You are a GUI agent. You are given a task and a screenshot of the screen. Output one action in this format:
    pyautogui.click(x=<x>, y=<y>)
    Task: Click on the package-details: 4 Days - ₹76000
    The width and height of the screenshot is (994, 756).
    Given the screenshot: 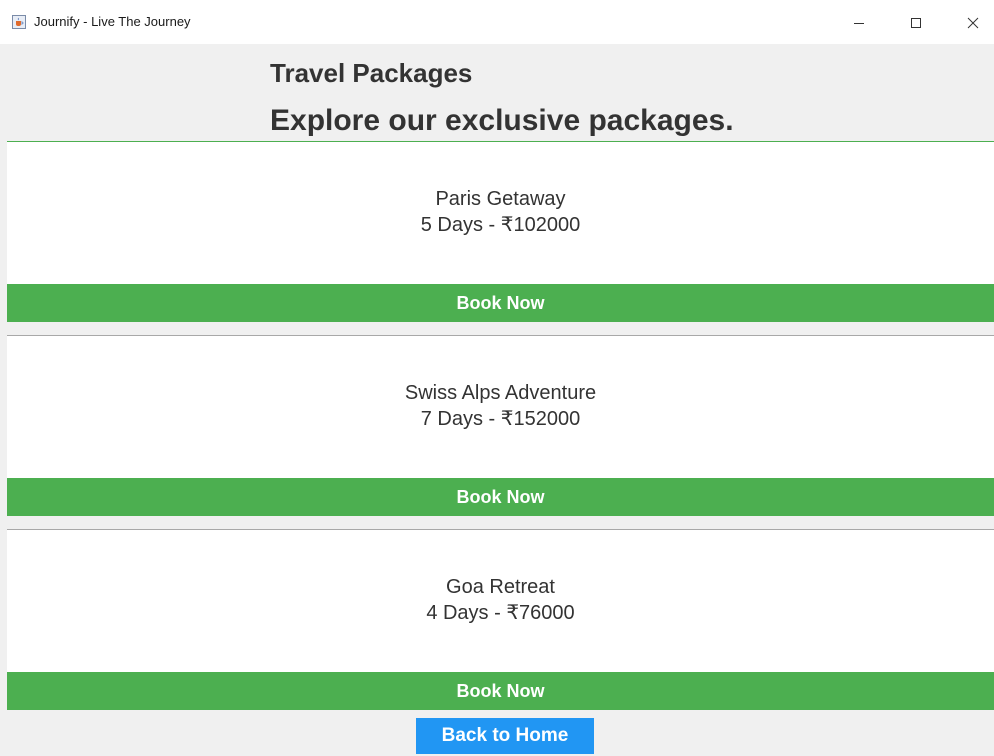 What is the action you would take?
    pyautogui.click(x=500, y=613)
    